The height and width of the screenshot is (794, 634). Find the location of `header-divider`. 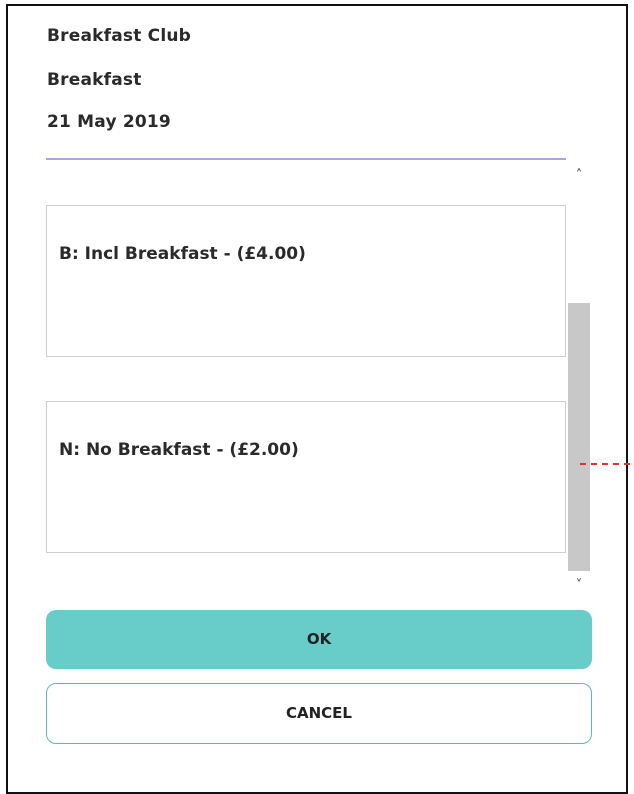

header-divider is located at coordinates (306, 159).